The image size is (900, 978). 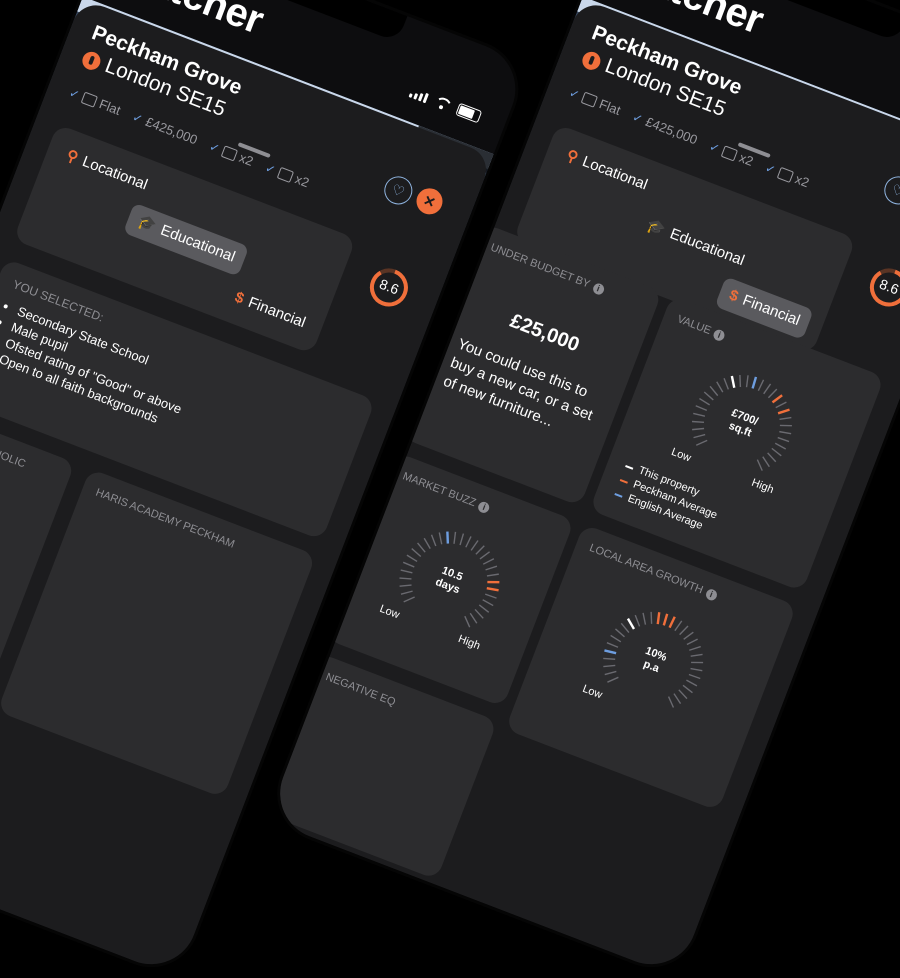 I want to click on close-icon: ✕, so click(x=429, y=201).